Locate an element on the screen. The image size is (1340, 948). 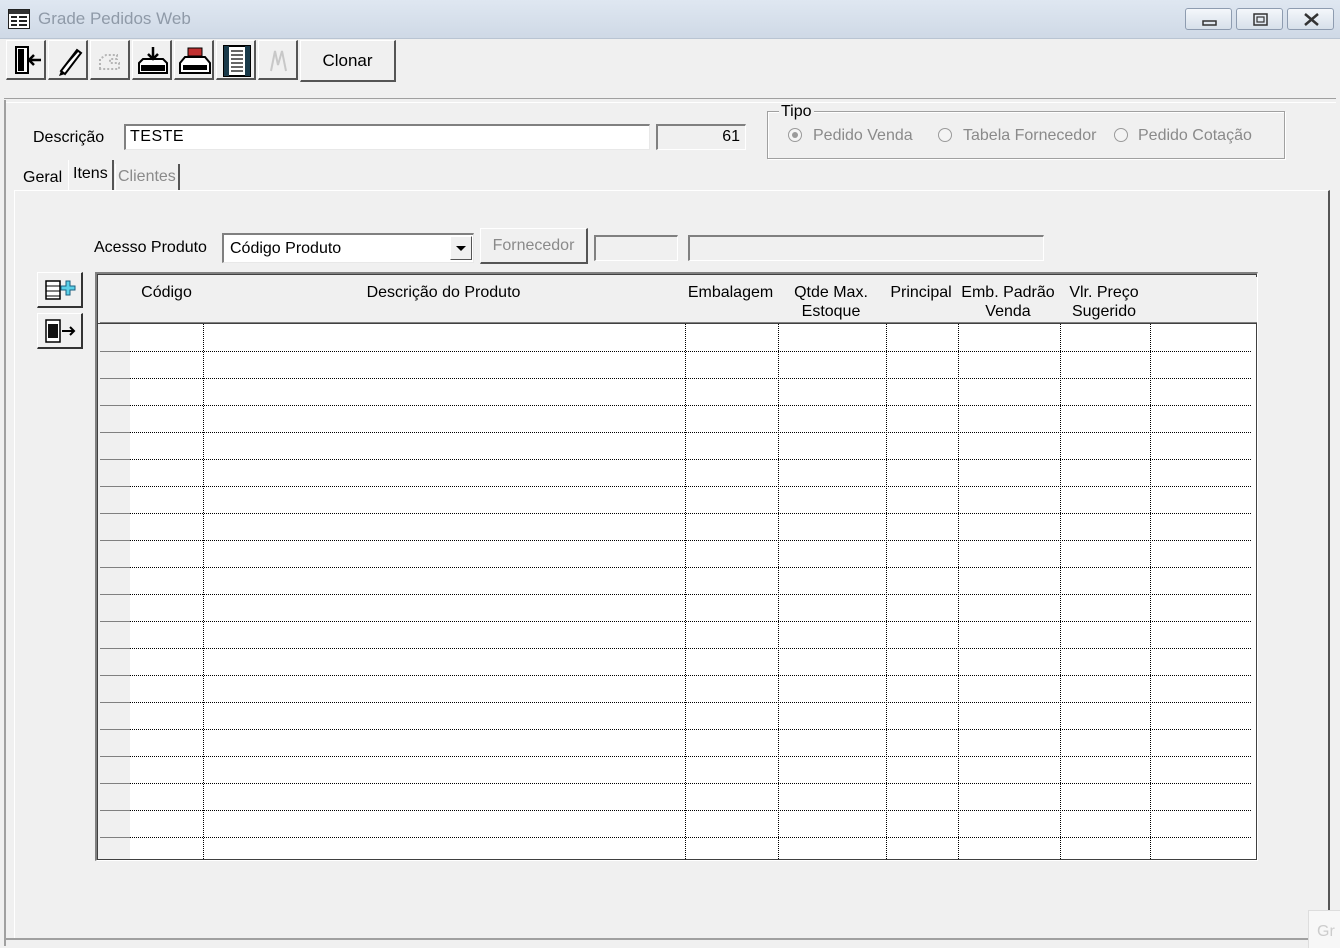
minimize-icon is located at coordinates (1209, 23).